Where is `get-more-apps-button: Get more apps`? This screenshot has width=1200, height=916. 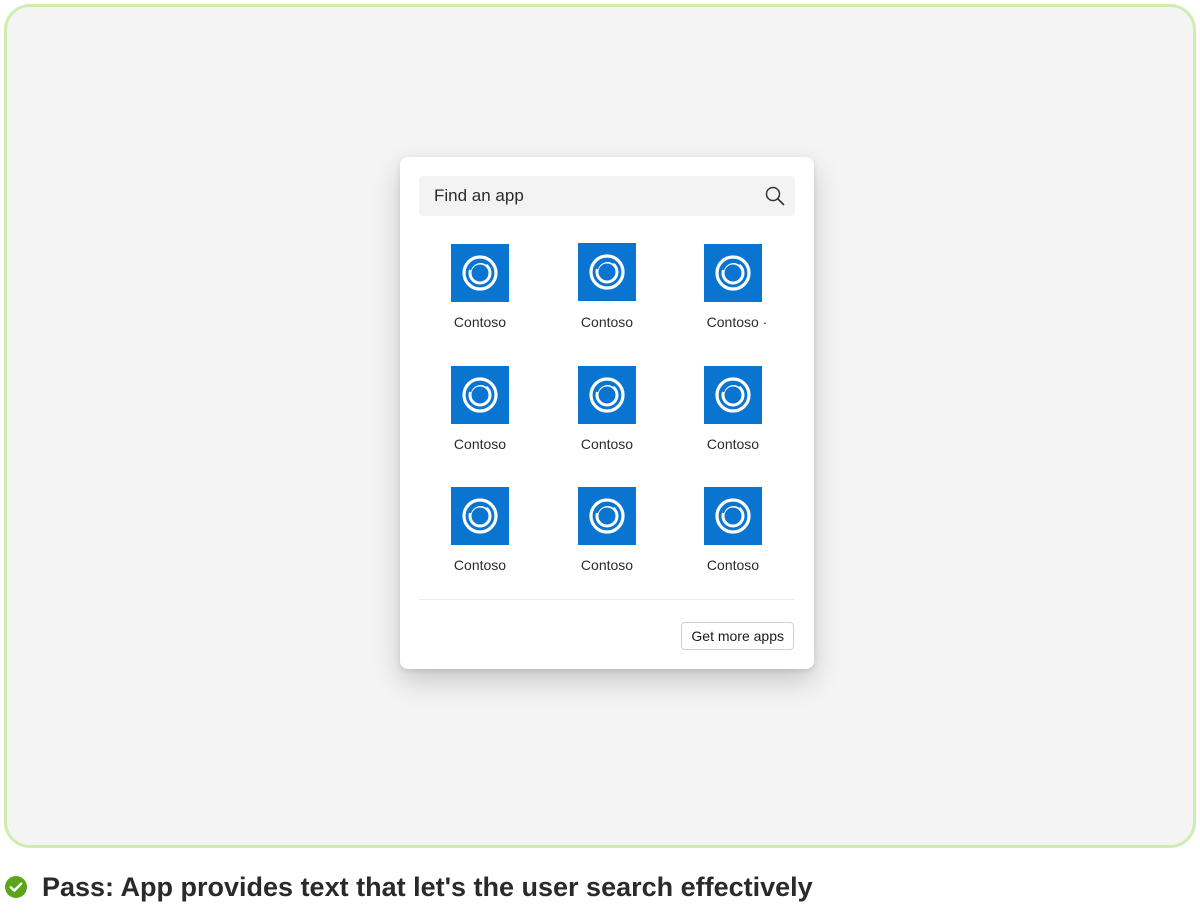
get-more-apps-button: Get more apps is located at coordinates (737, 636).